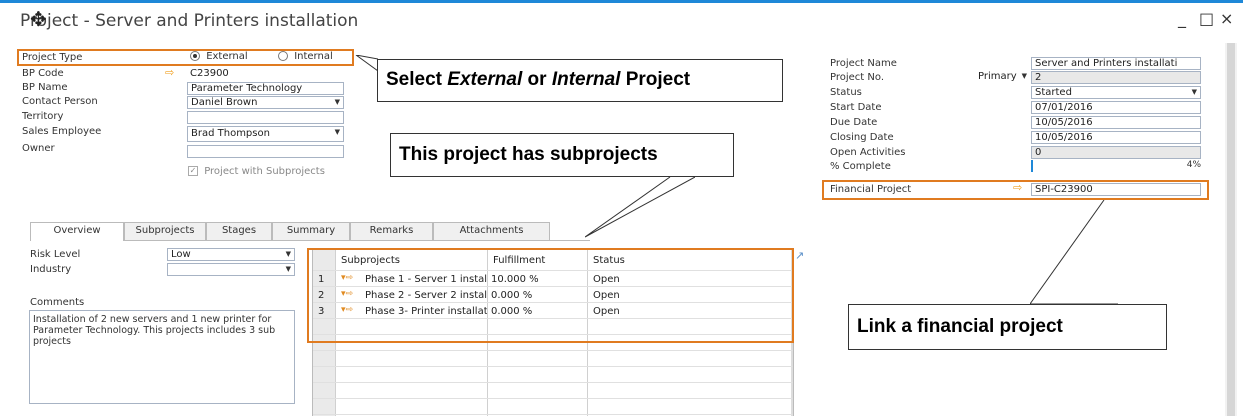 Image resolution: width=1243 pixels, height=416 pixels. I want to click on internal-radio-label: Internal, so click(313, 56).